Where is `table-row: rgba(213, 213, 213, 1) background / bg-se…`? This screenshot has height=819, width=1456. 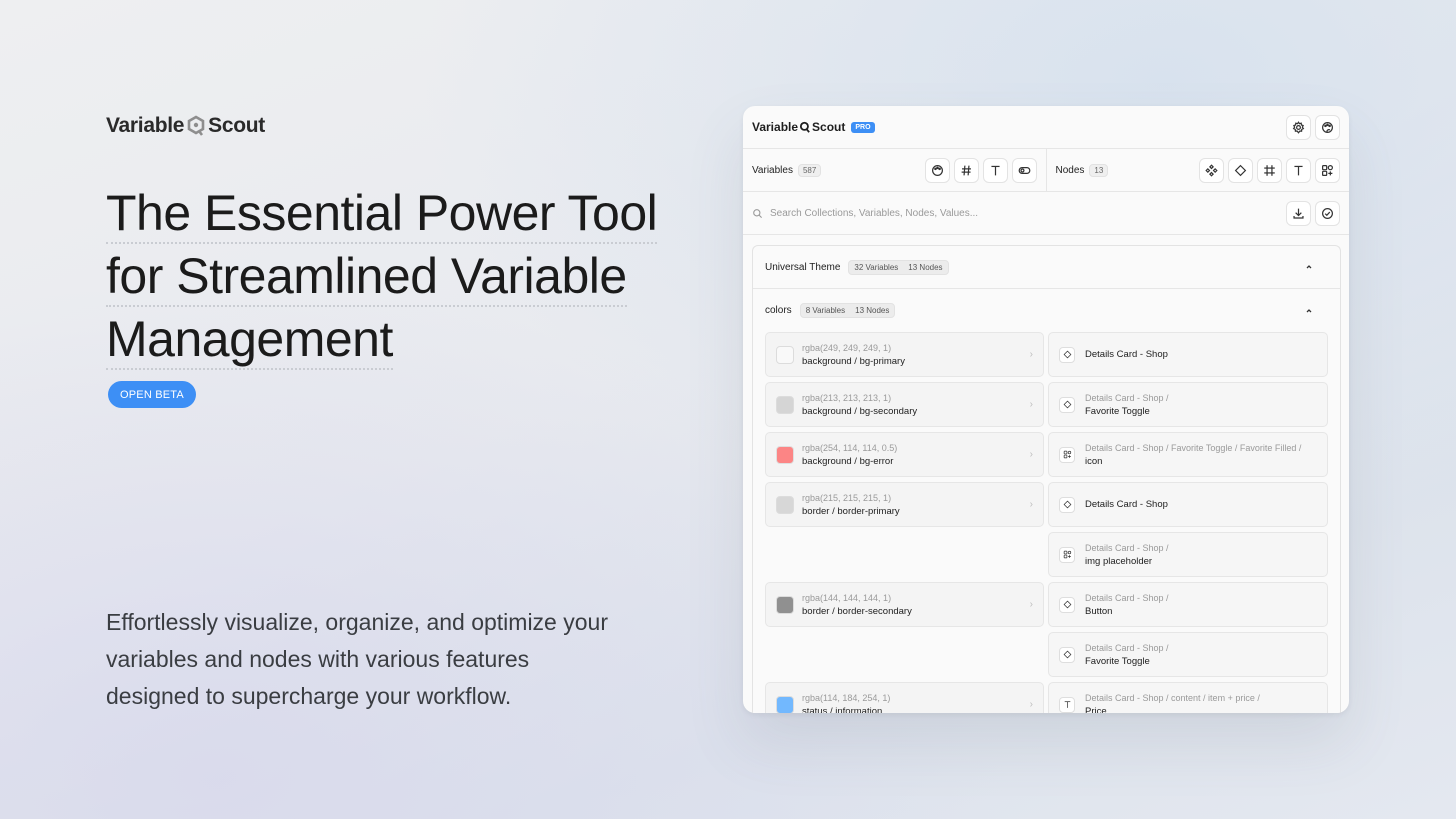 table-row: rgba(213, 213, 213, 1) background / bg-se… is located at coordinates (1046, 404).